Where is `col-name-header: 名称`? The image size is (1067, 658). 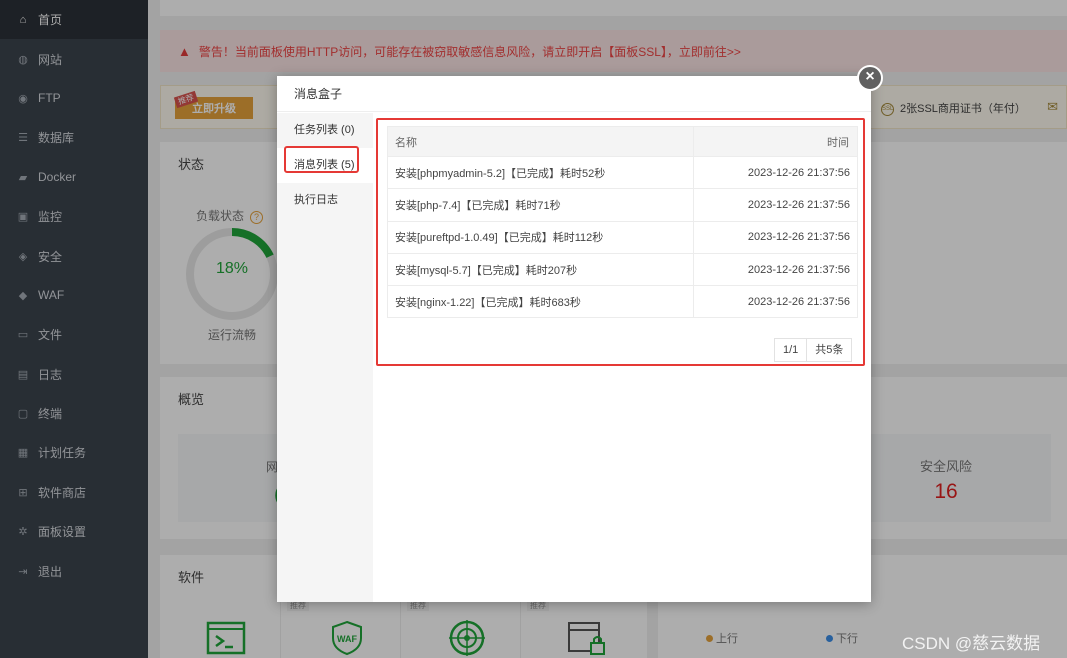
col-name-header: 名称 is located at coordinates (540, 141).